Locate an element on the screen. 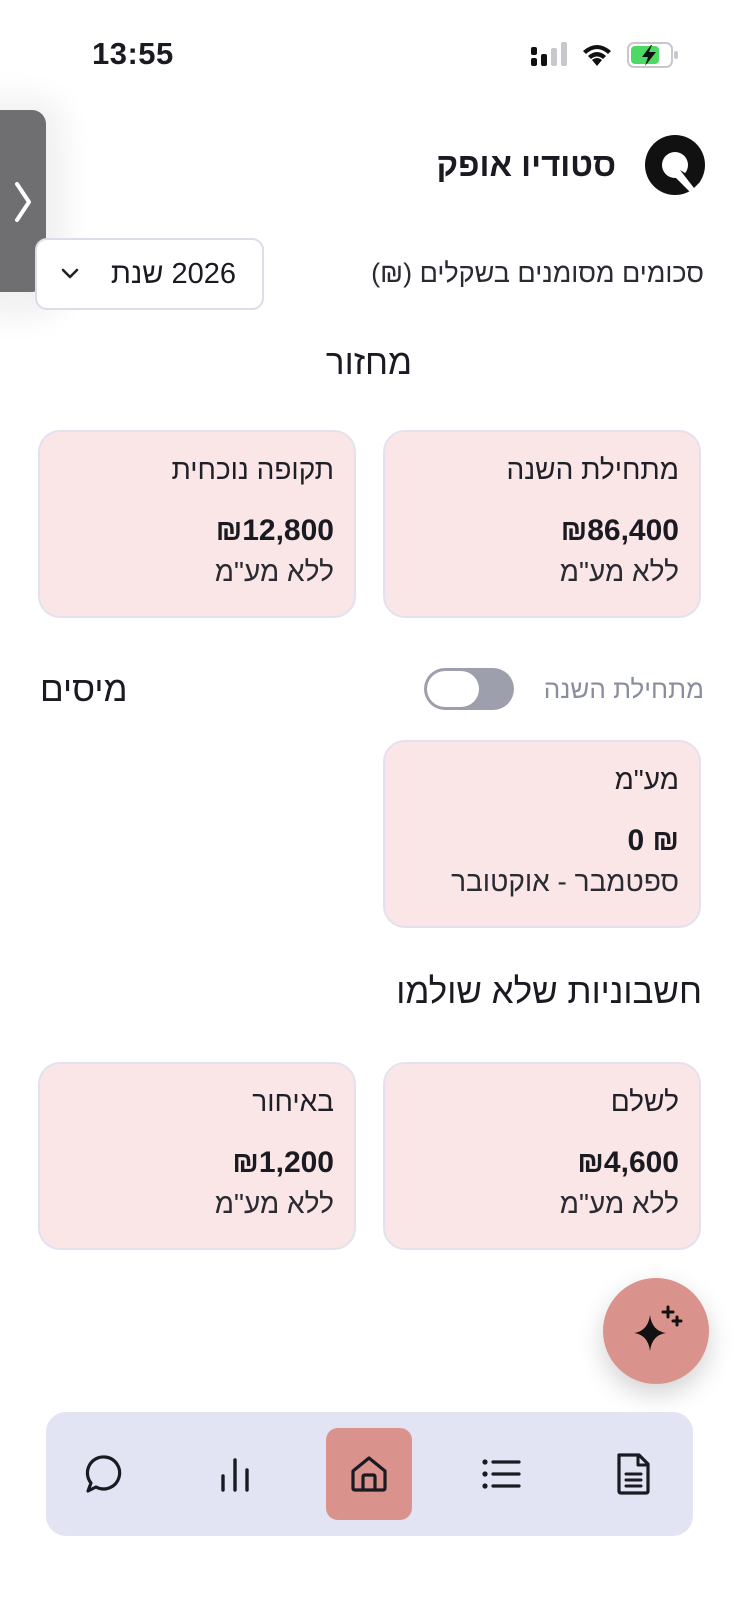 The image size is (738, 1600). card-label: באיחור is located at coordinates (293, 1101).